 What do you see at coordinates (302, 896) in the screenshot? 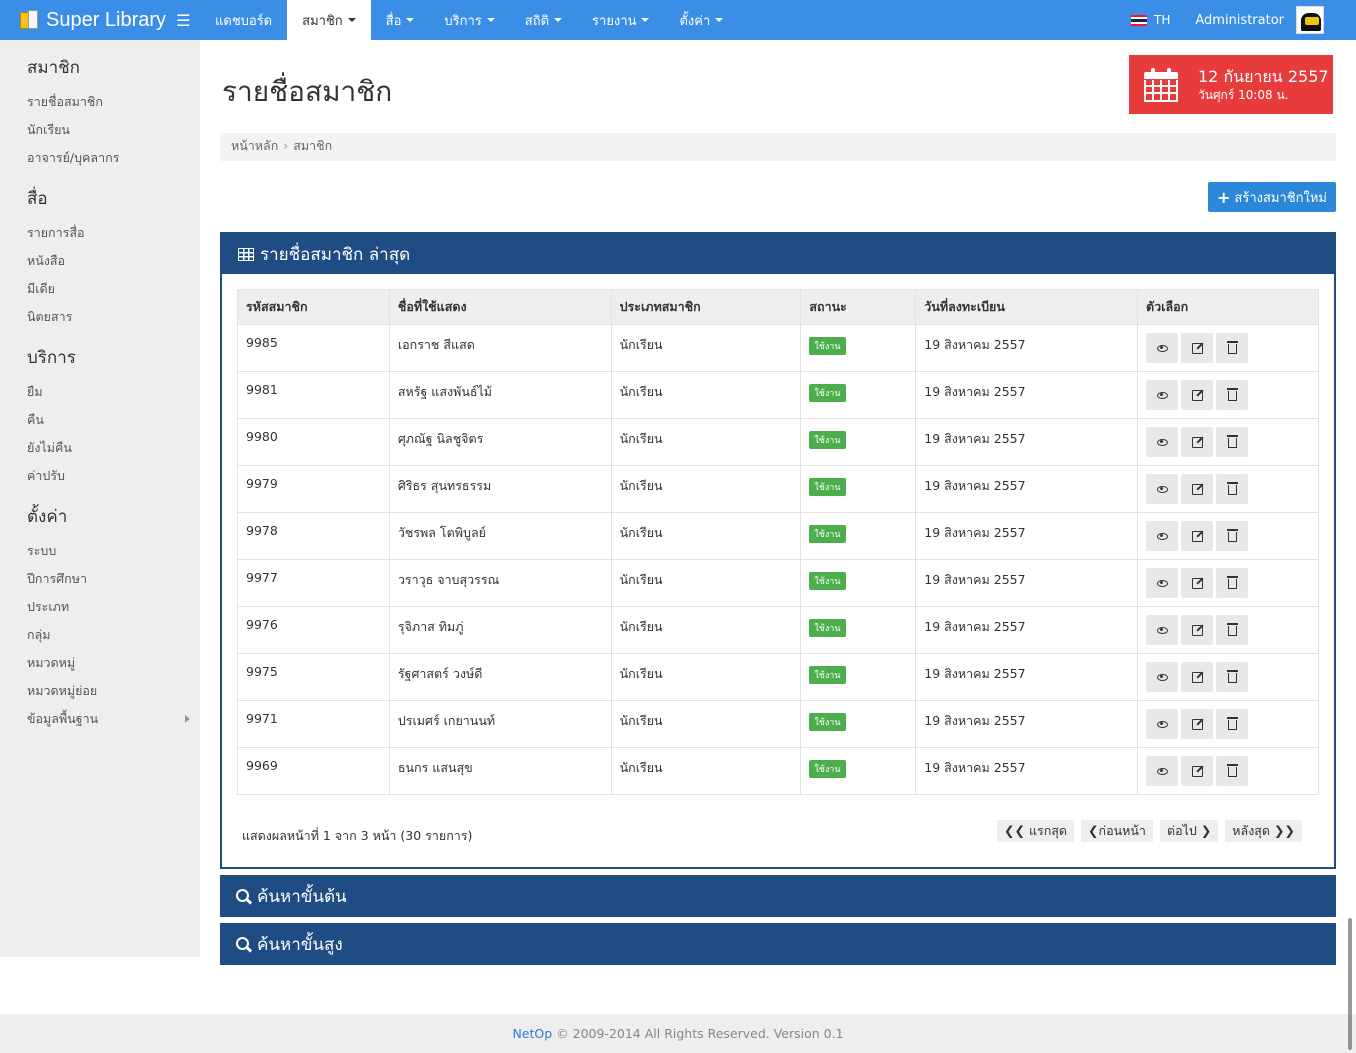
I see `basic-search-label: ค้นหาขั้นต้น` at bounding box center [302, 896].